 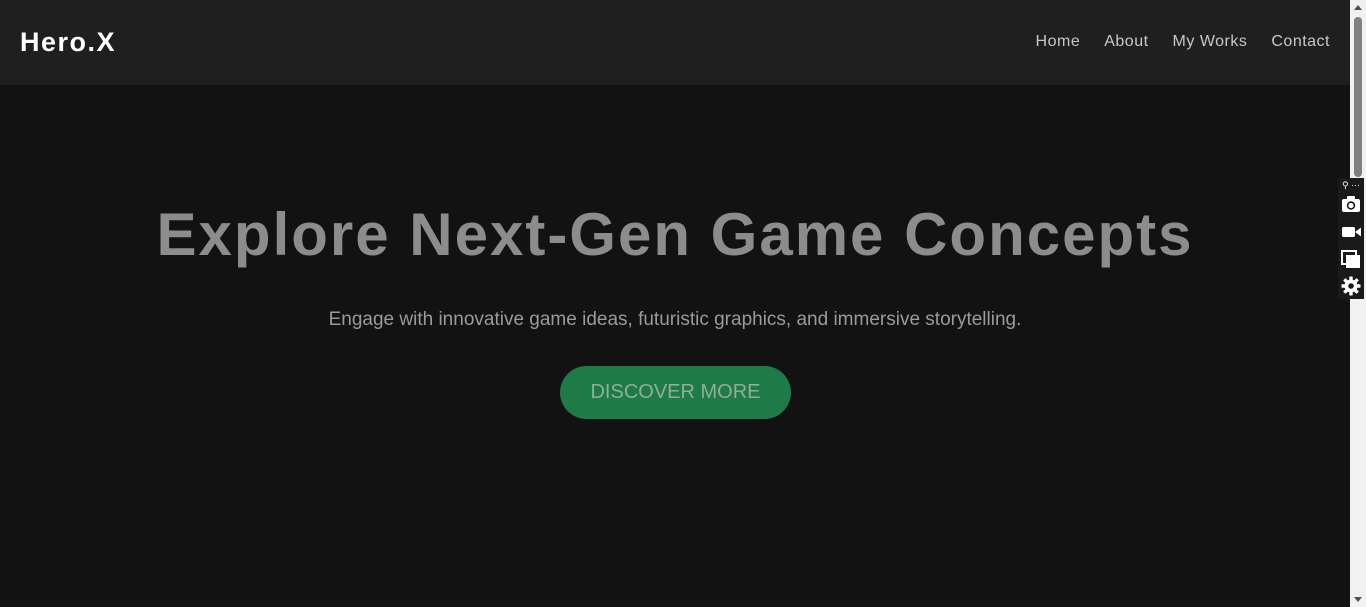 I want to click on hero-title: Explore Next-Gen Game Concepts, so click(x=675, y=234).